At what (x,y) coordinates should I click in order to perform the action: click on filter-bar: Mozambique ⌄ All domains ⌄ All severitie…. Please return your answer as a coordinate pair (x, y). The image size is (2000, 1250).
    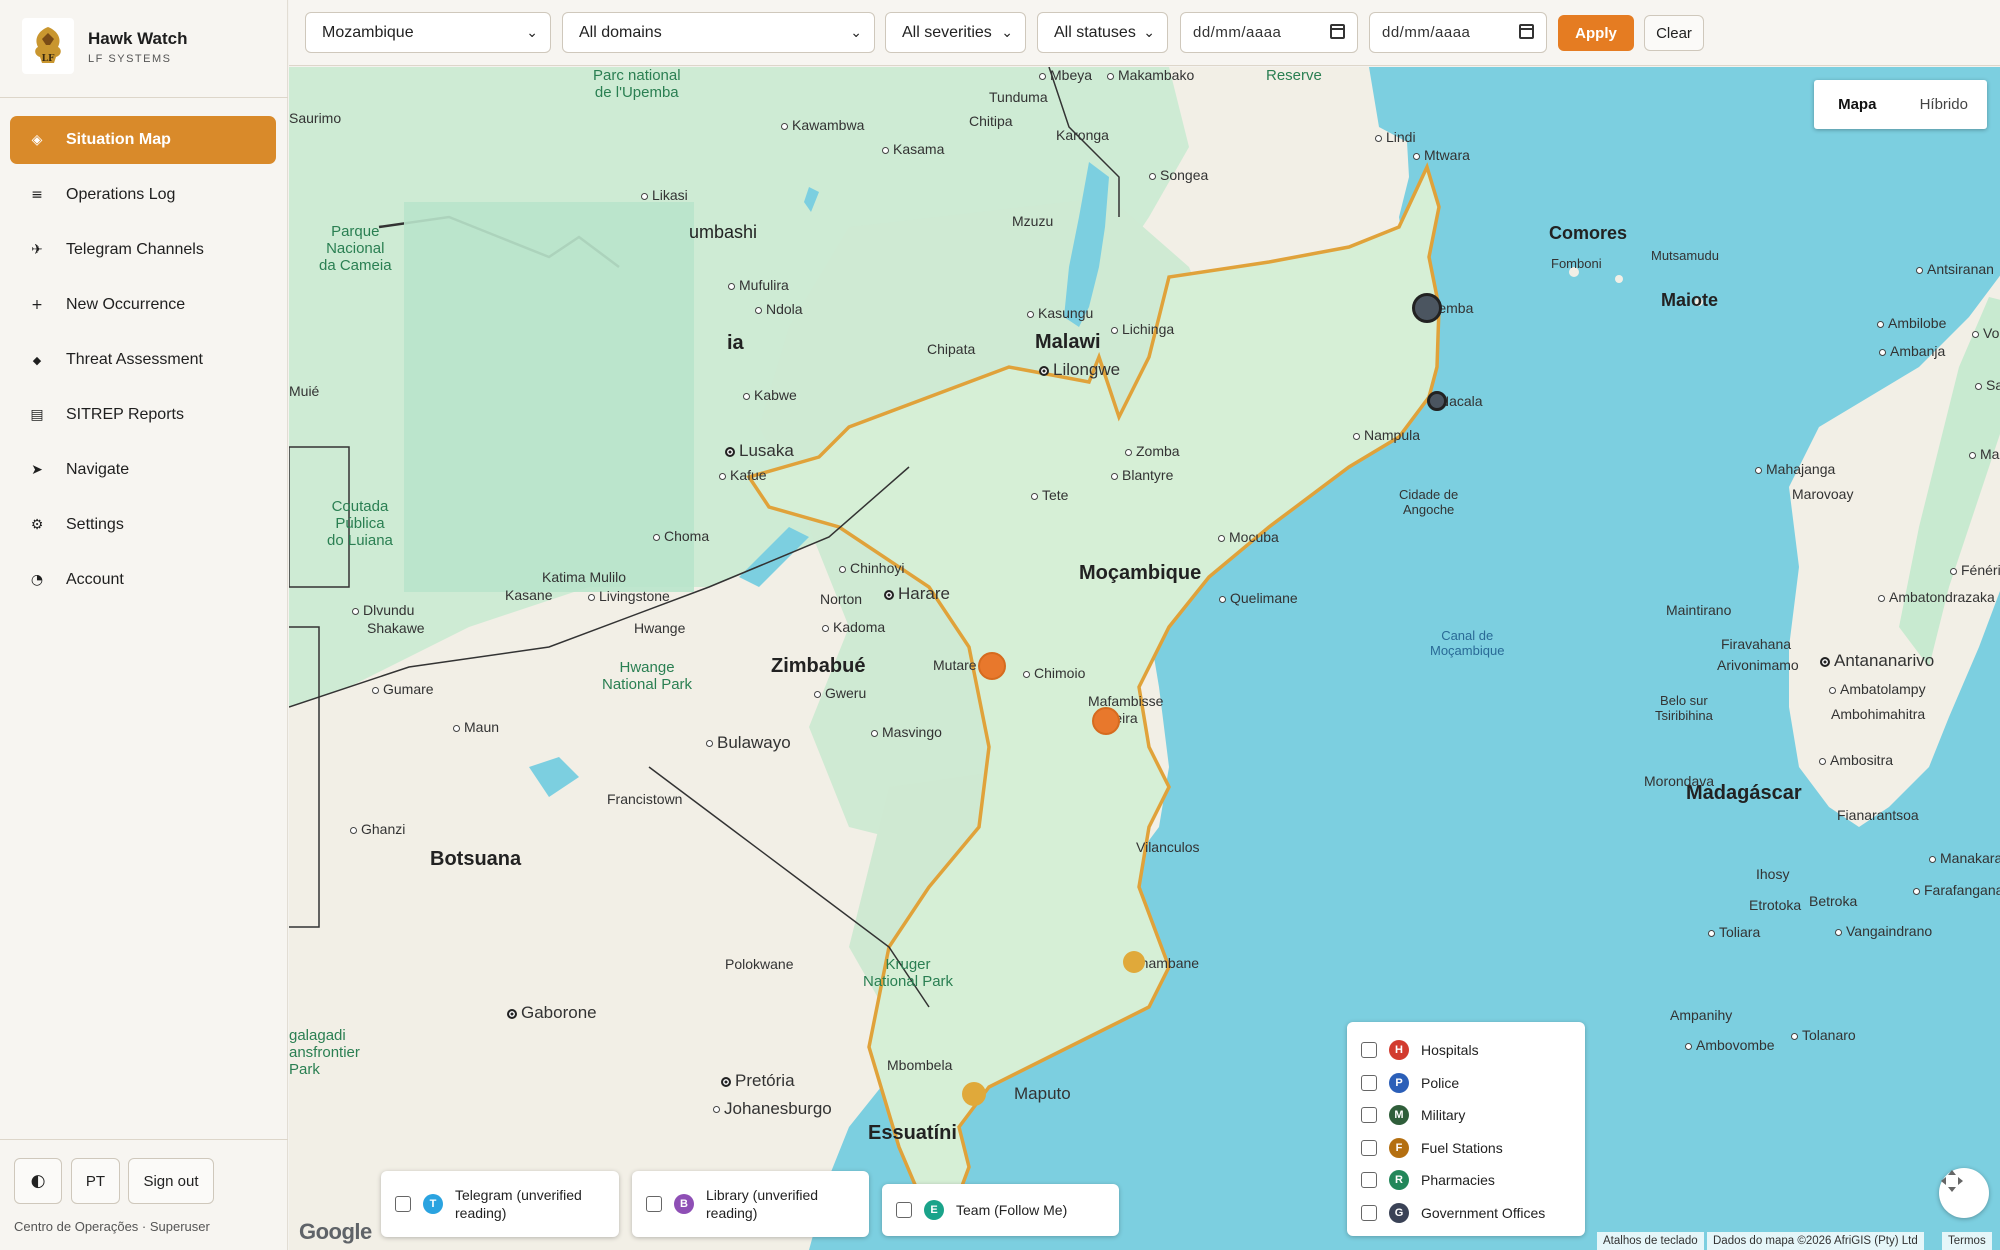
    Looking at the image, I should click on (1144, 33).